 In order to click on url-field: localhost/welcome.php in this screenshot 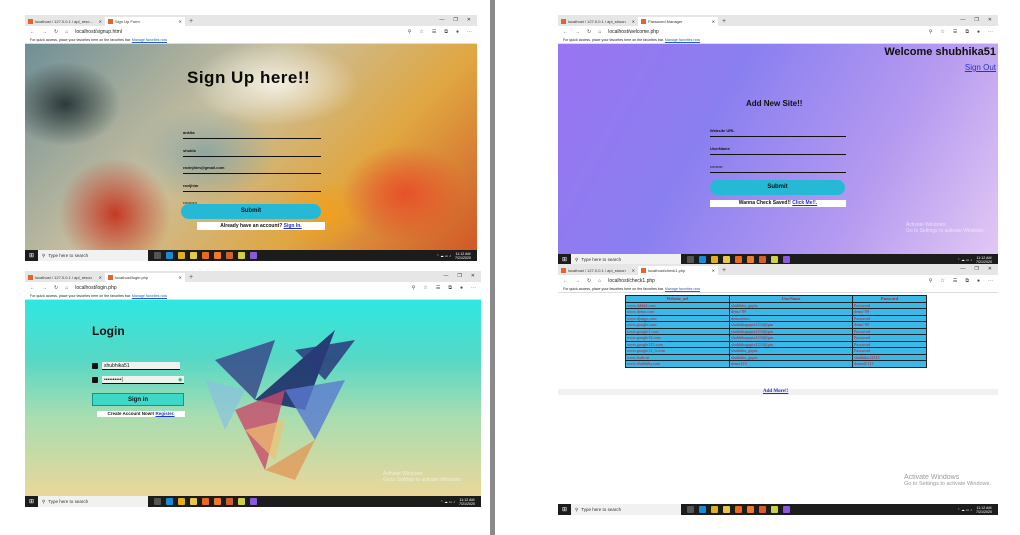, I will do `click(765, 32)`.